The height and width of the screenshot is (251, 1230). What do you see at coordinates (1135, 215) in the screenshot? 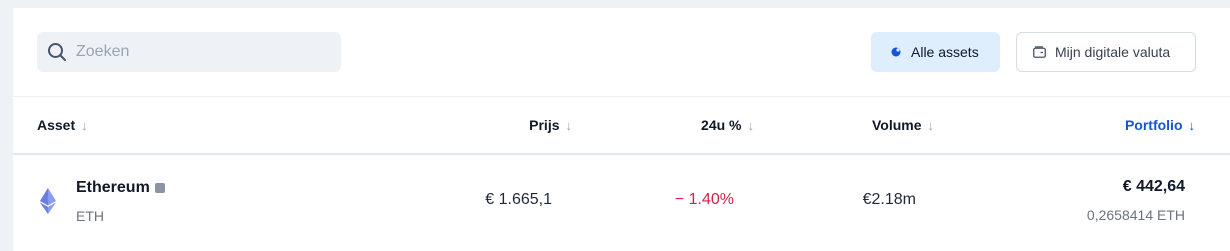
I see `portfolio-amount: 0,2658414 ETH` at bounding box center [1135, 215].